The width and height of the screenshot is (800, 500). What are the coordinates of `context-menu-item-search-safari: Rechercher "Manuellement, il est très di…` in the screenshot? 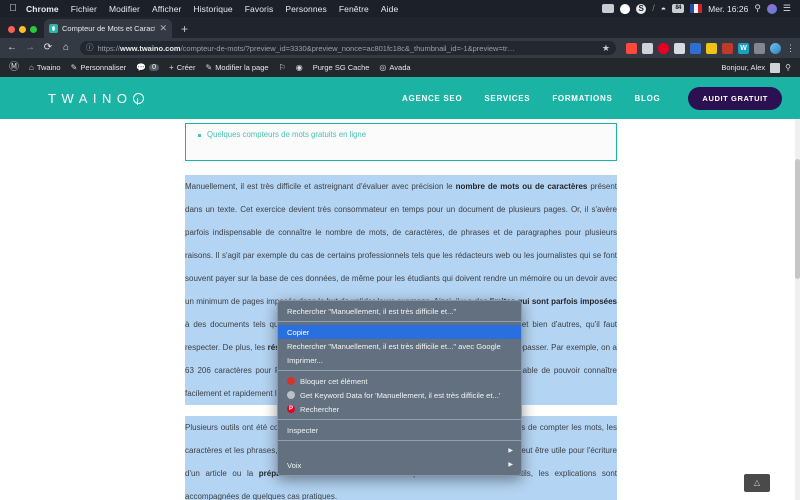 It's located at (399, 311).